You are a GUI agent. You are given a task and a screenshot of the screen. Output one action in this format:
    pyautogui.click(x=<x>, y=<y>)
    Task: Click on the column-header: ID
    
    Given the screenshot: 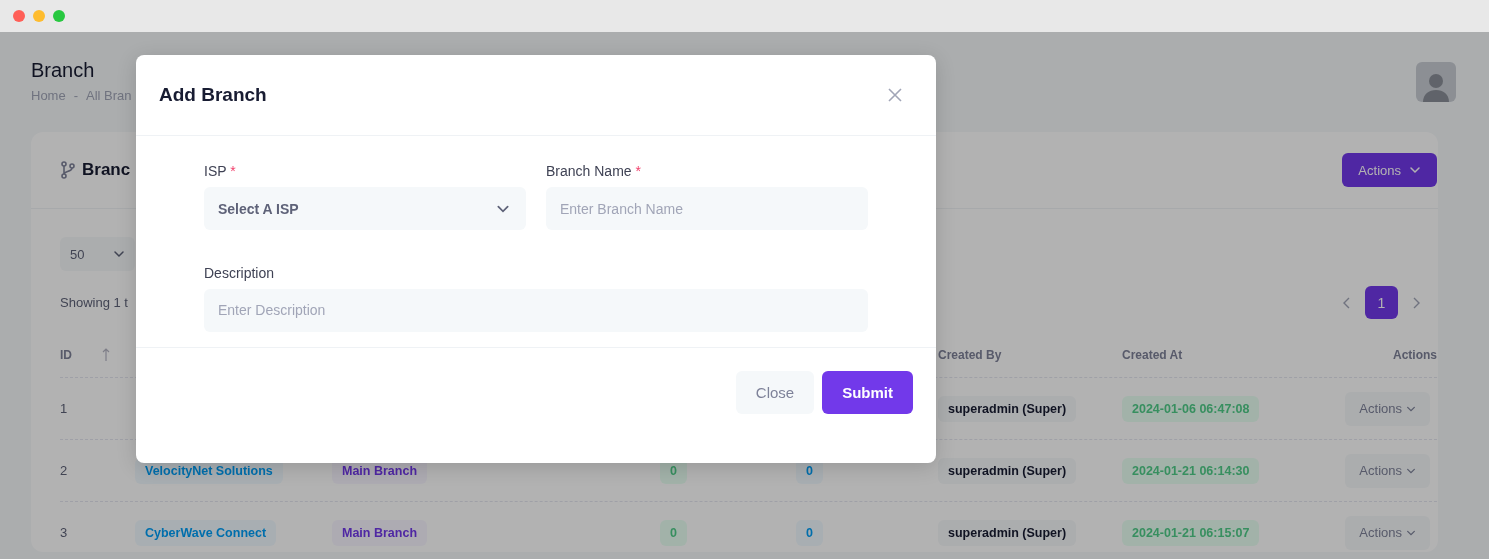 What is the action you would take?
    pyautogui.click(x=66, y=355)
    